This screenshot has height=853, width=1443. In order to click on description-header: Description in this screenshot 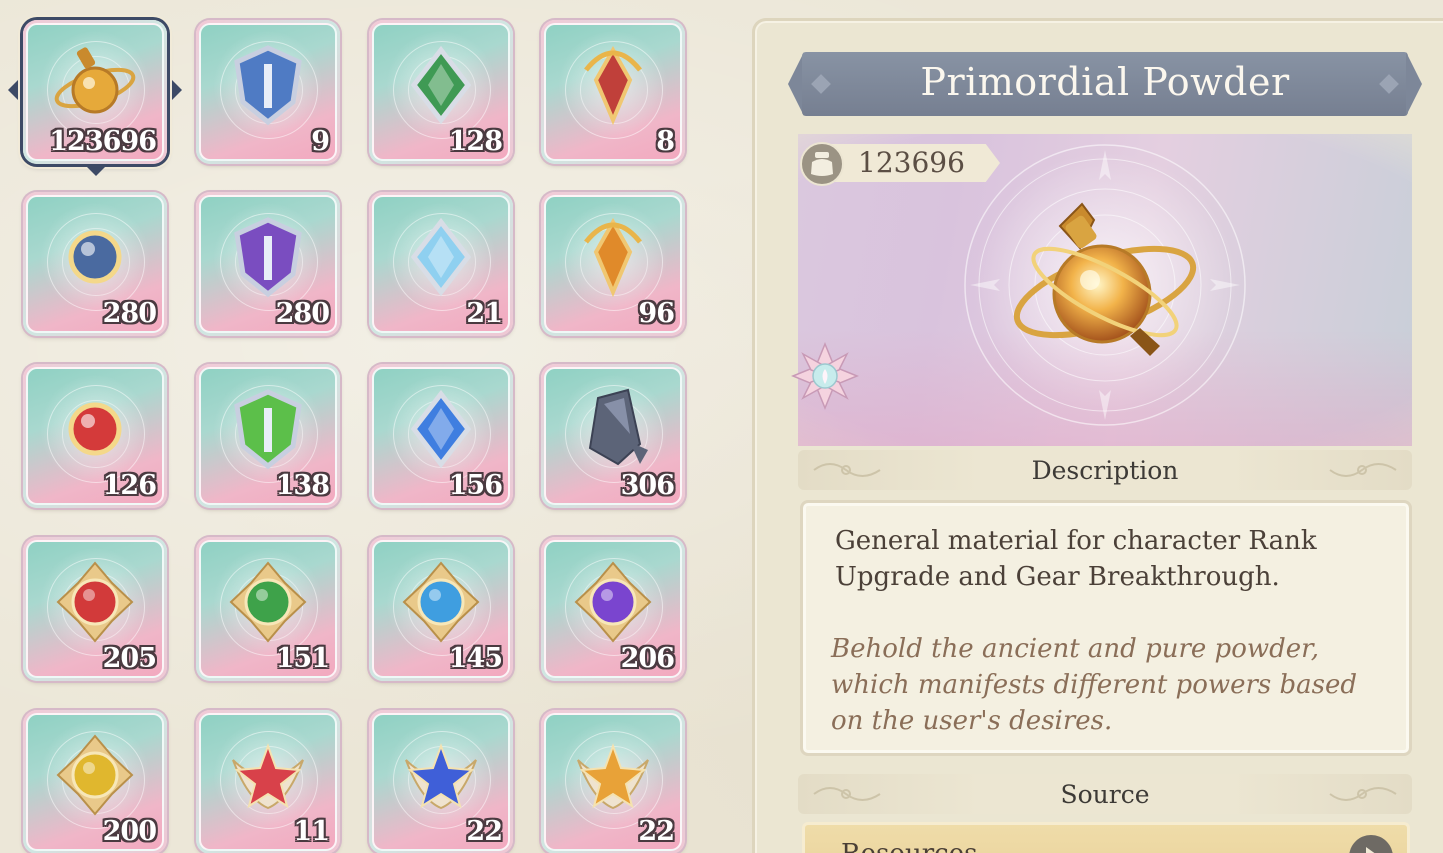, I will do `click(1105, 470)`.